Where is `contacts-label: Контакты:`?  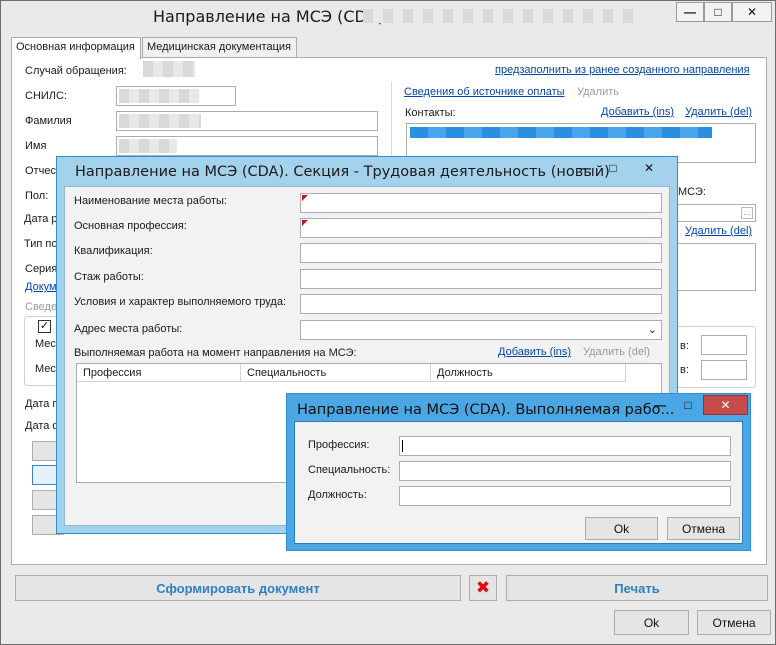 contacts-label: Контакты: is located at coordinates (430, 113).